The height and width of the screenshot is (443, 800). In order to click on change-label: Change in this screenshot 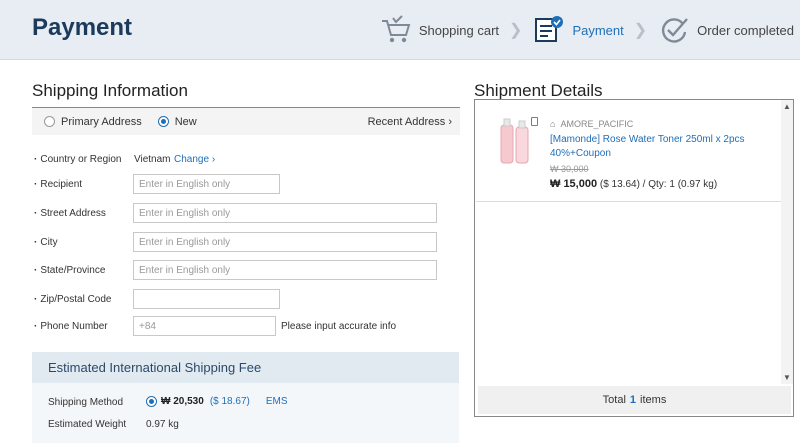, I will do `click(192, 159)`.